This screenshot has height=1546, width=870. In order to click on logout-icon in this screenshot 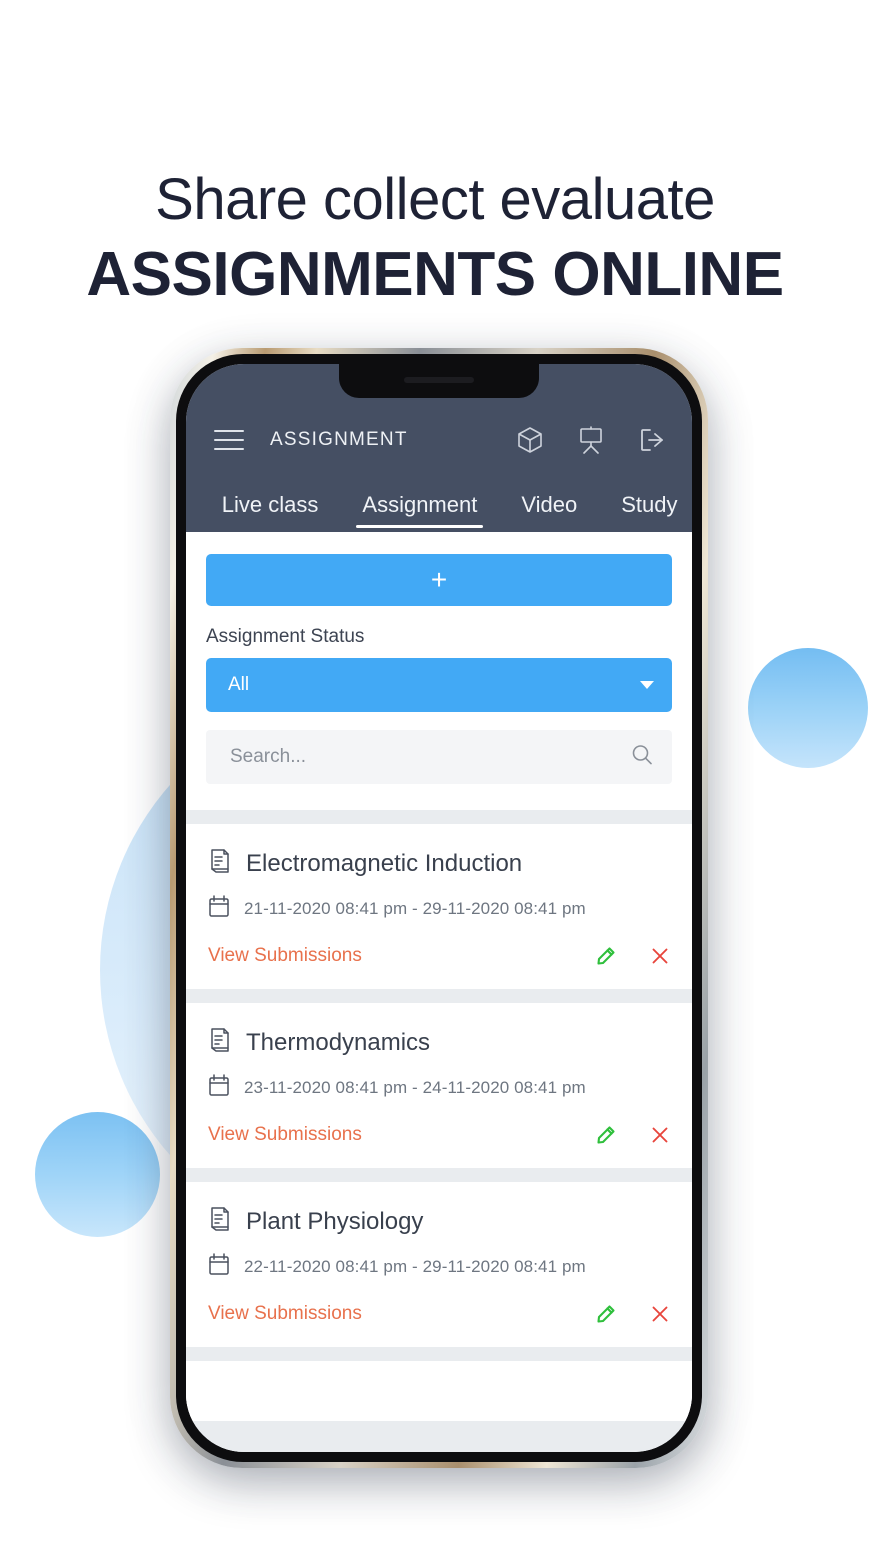, I will do `click(652, 440)`.